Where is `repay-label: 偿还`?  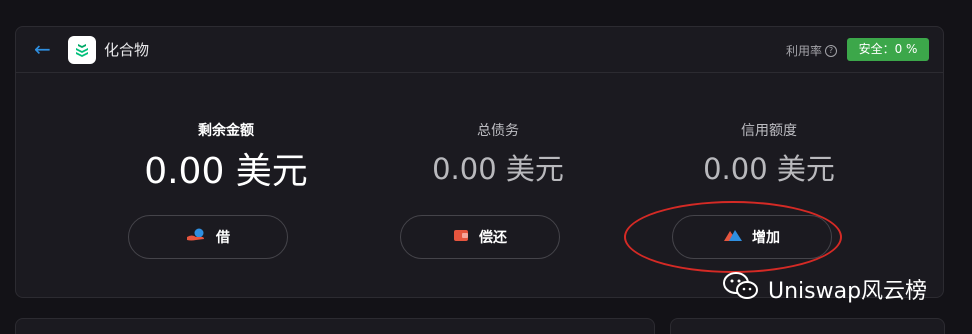 repay-label: 偿还 is located at coordinates (493, 238).